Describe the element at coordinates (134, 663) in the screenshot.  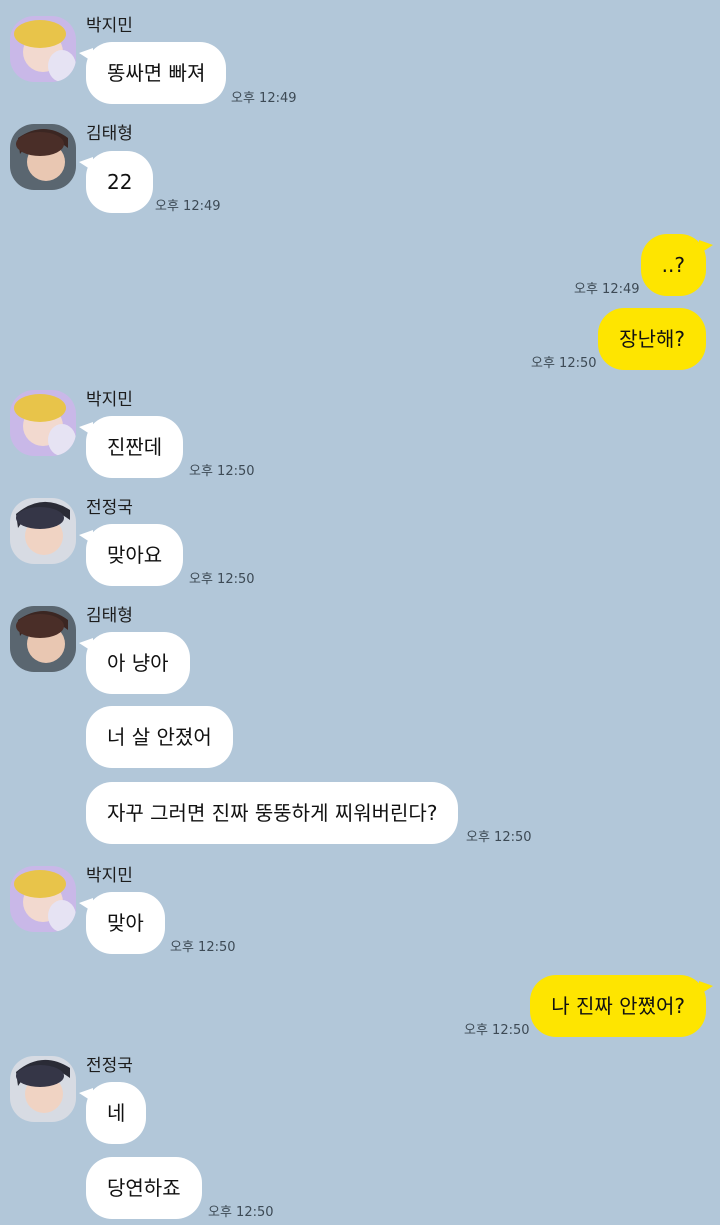
I see `message-bubble: 아 냥아` at that location.